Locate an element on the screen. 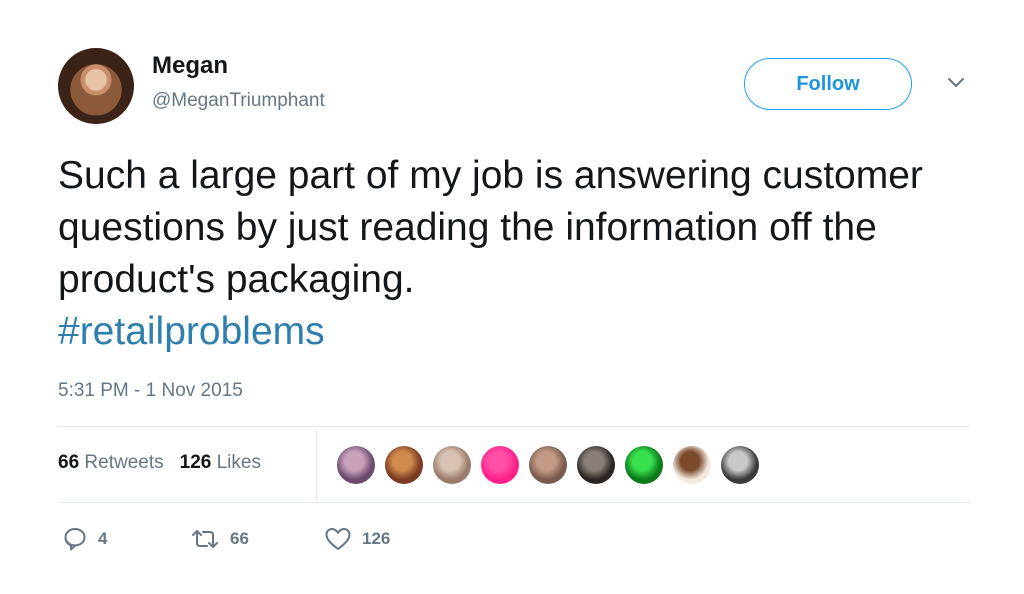  tweet-actions: 4 66 126 is located at coordinates (226, 539).